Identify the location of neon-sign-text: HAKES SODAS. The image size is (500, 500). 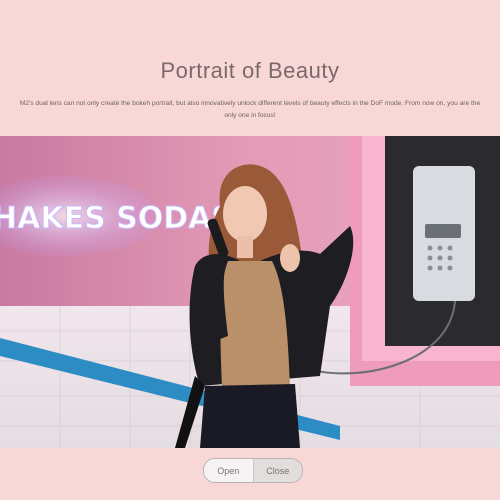
(116, 218).